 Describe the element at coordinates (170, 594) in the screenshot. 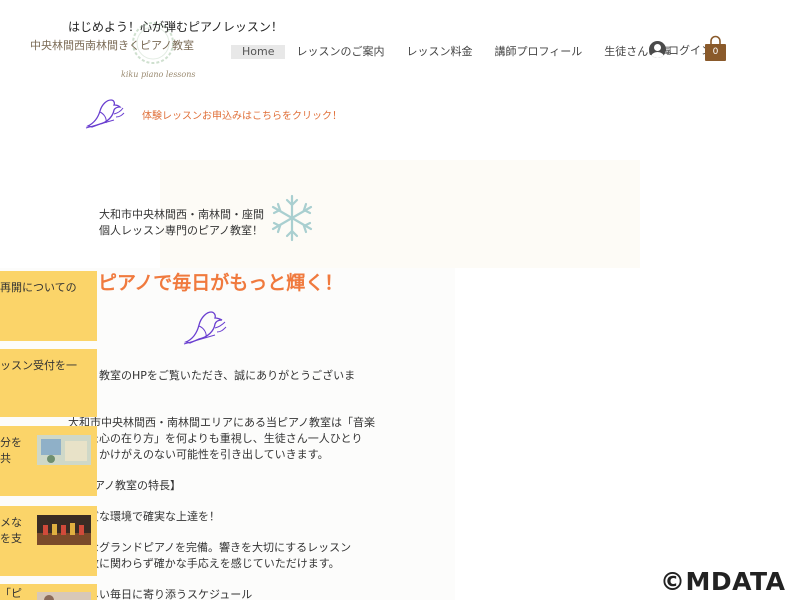

I see `feature-title: しい毎日に寄り添うスケジュール` at that location.